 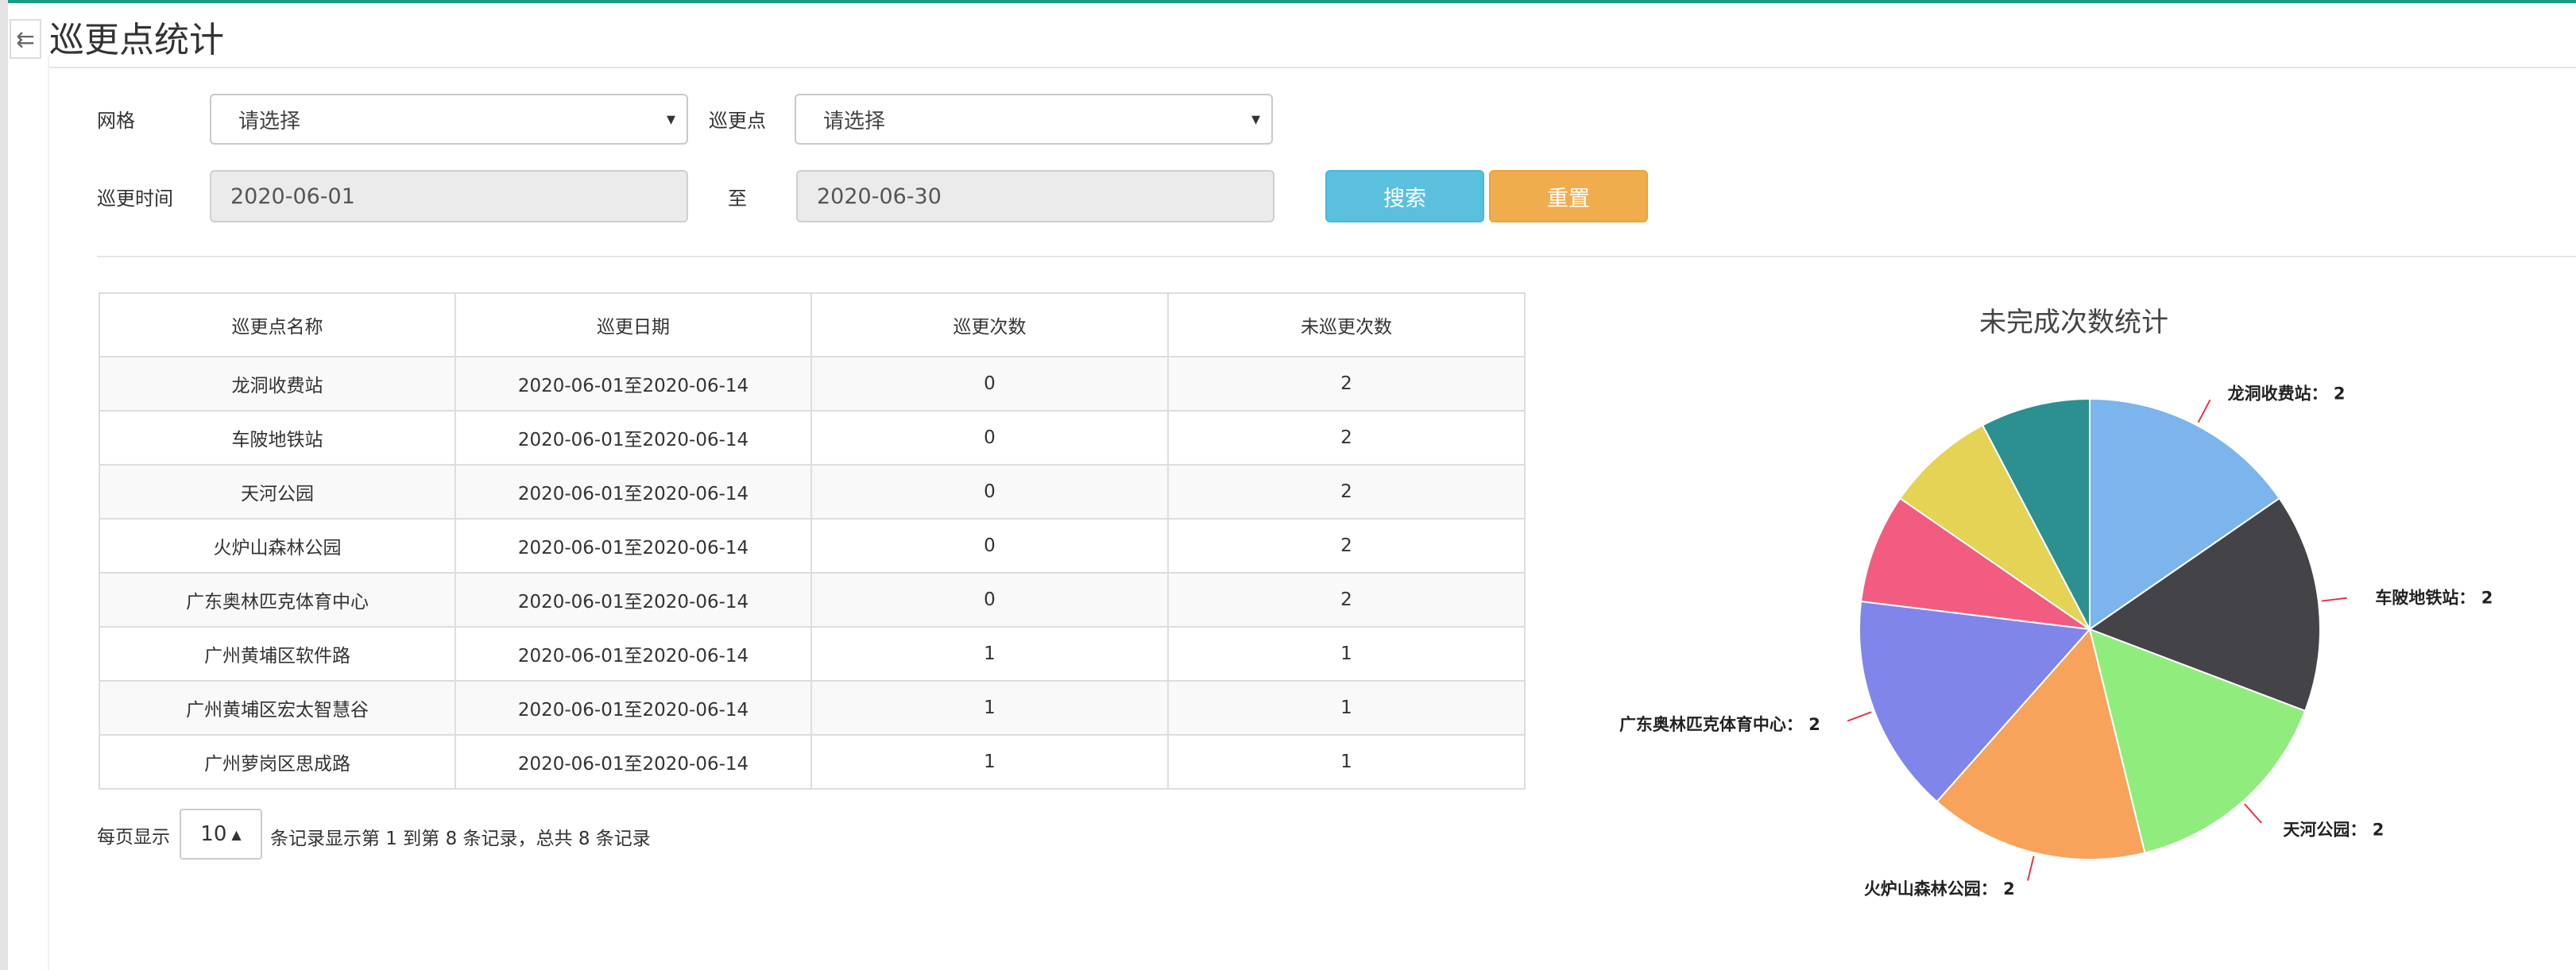 What do you see at coordinates (277, 438) in the screenshot?
I see `table-cell: 车陂地铁站` at bounding box center [277, 438].